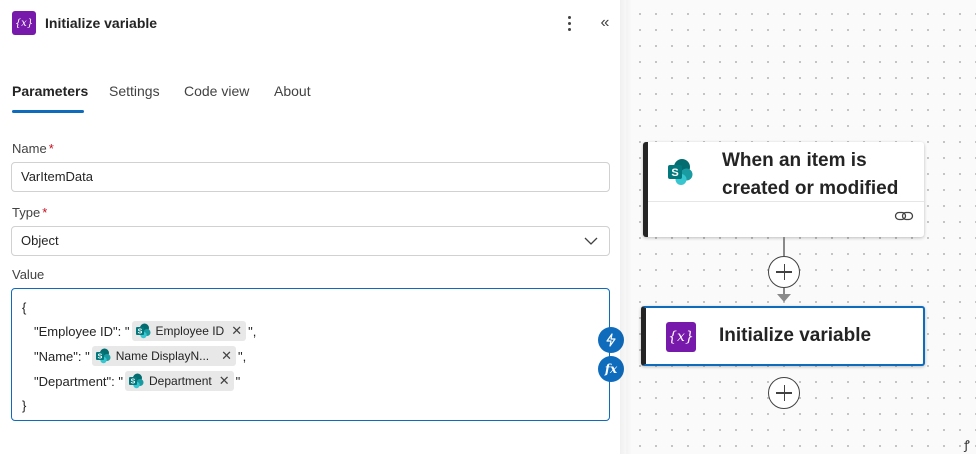  I want to click on dynamic-token-name: S Name DisplayN... ✕, so click(164, 356).